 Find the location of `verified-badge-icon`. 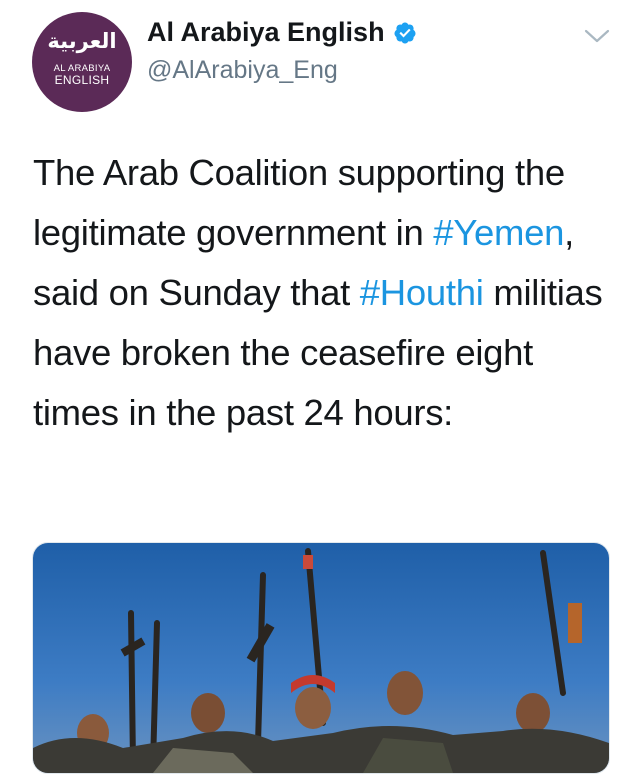

verified-badge-icon is located at coordinates (405, 32).